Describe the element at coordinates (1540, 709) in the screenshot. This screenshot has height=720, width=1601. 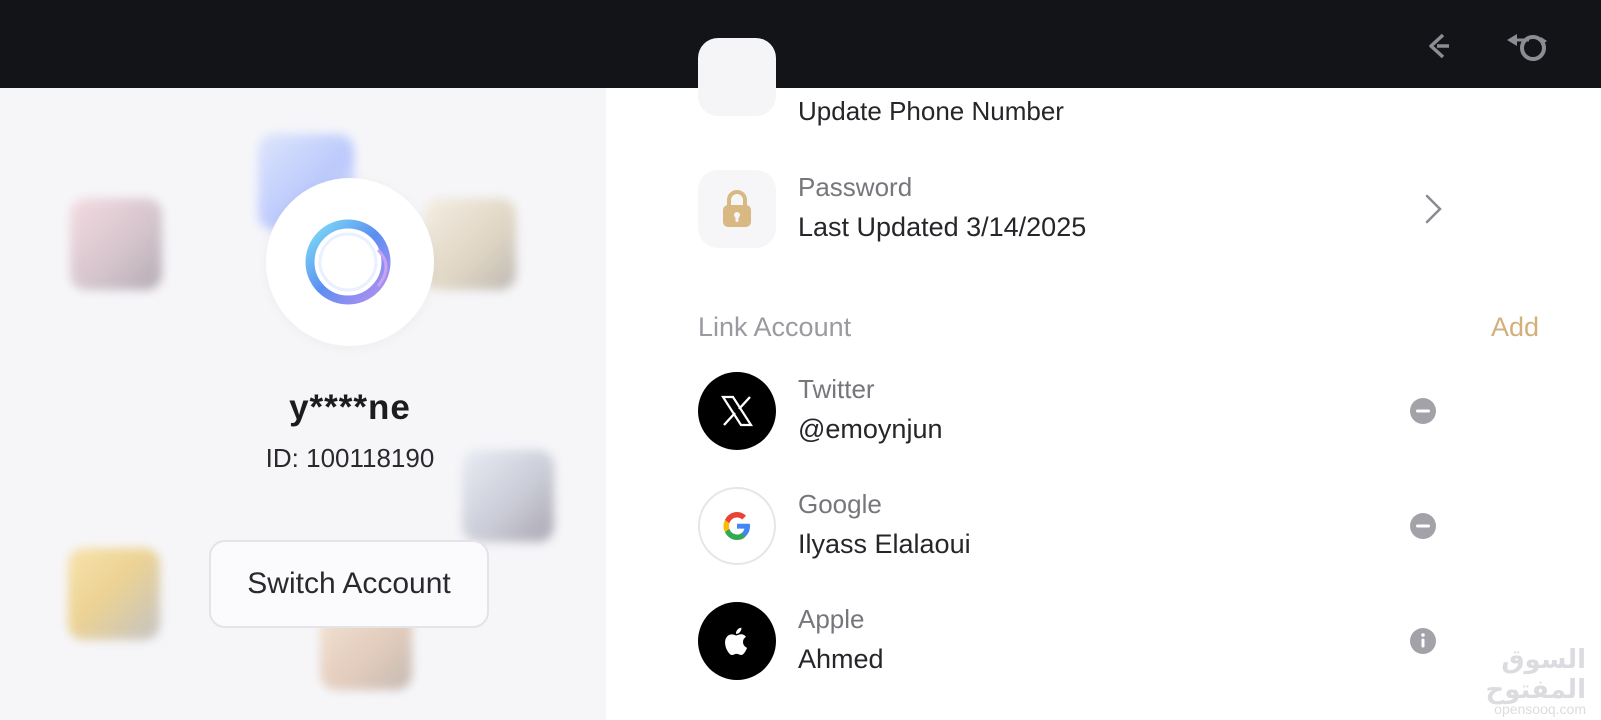
I see `watermark-latin: opensooq.com` at that location.